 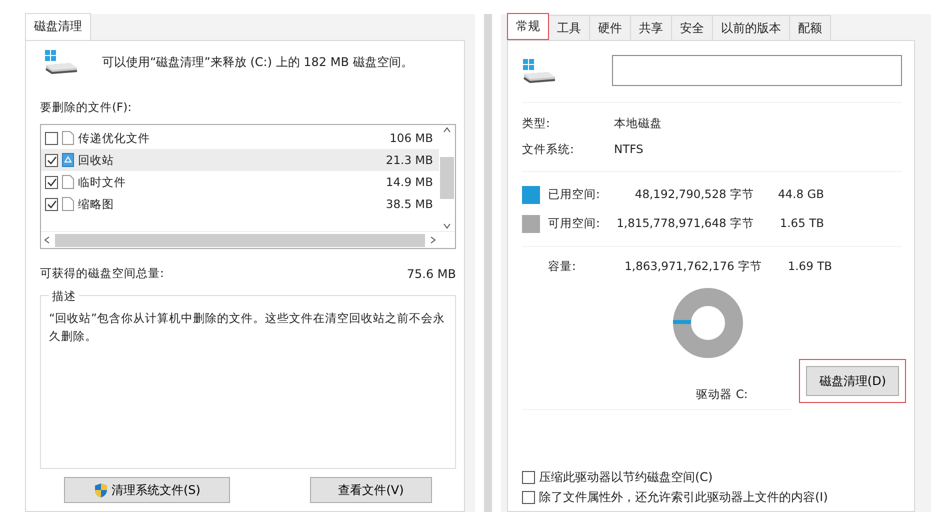 I want to click on drive-label: 驱动器 C:, so click(x=722, y=394).